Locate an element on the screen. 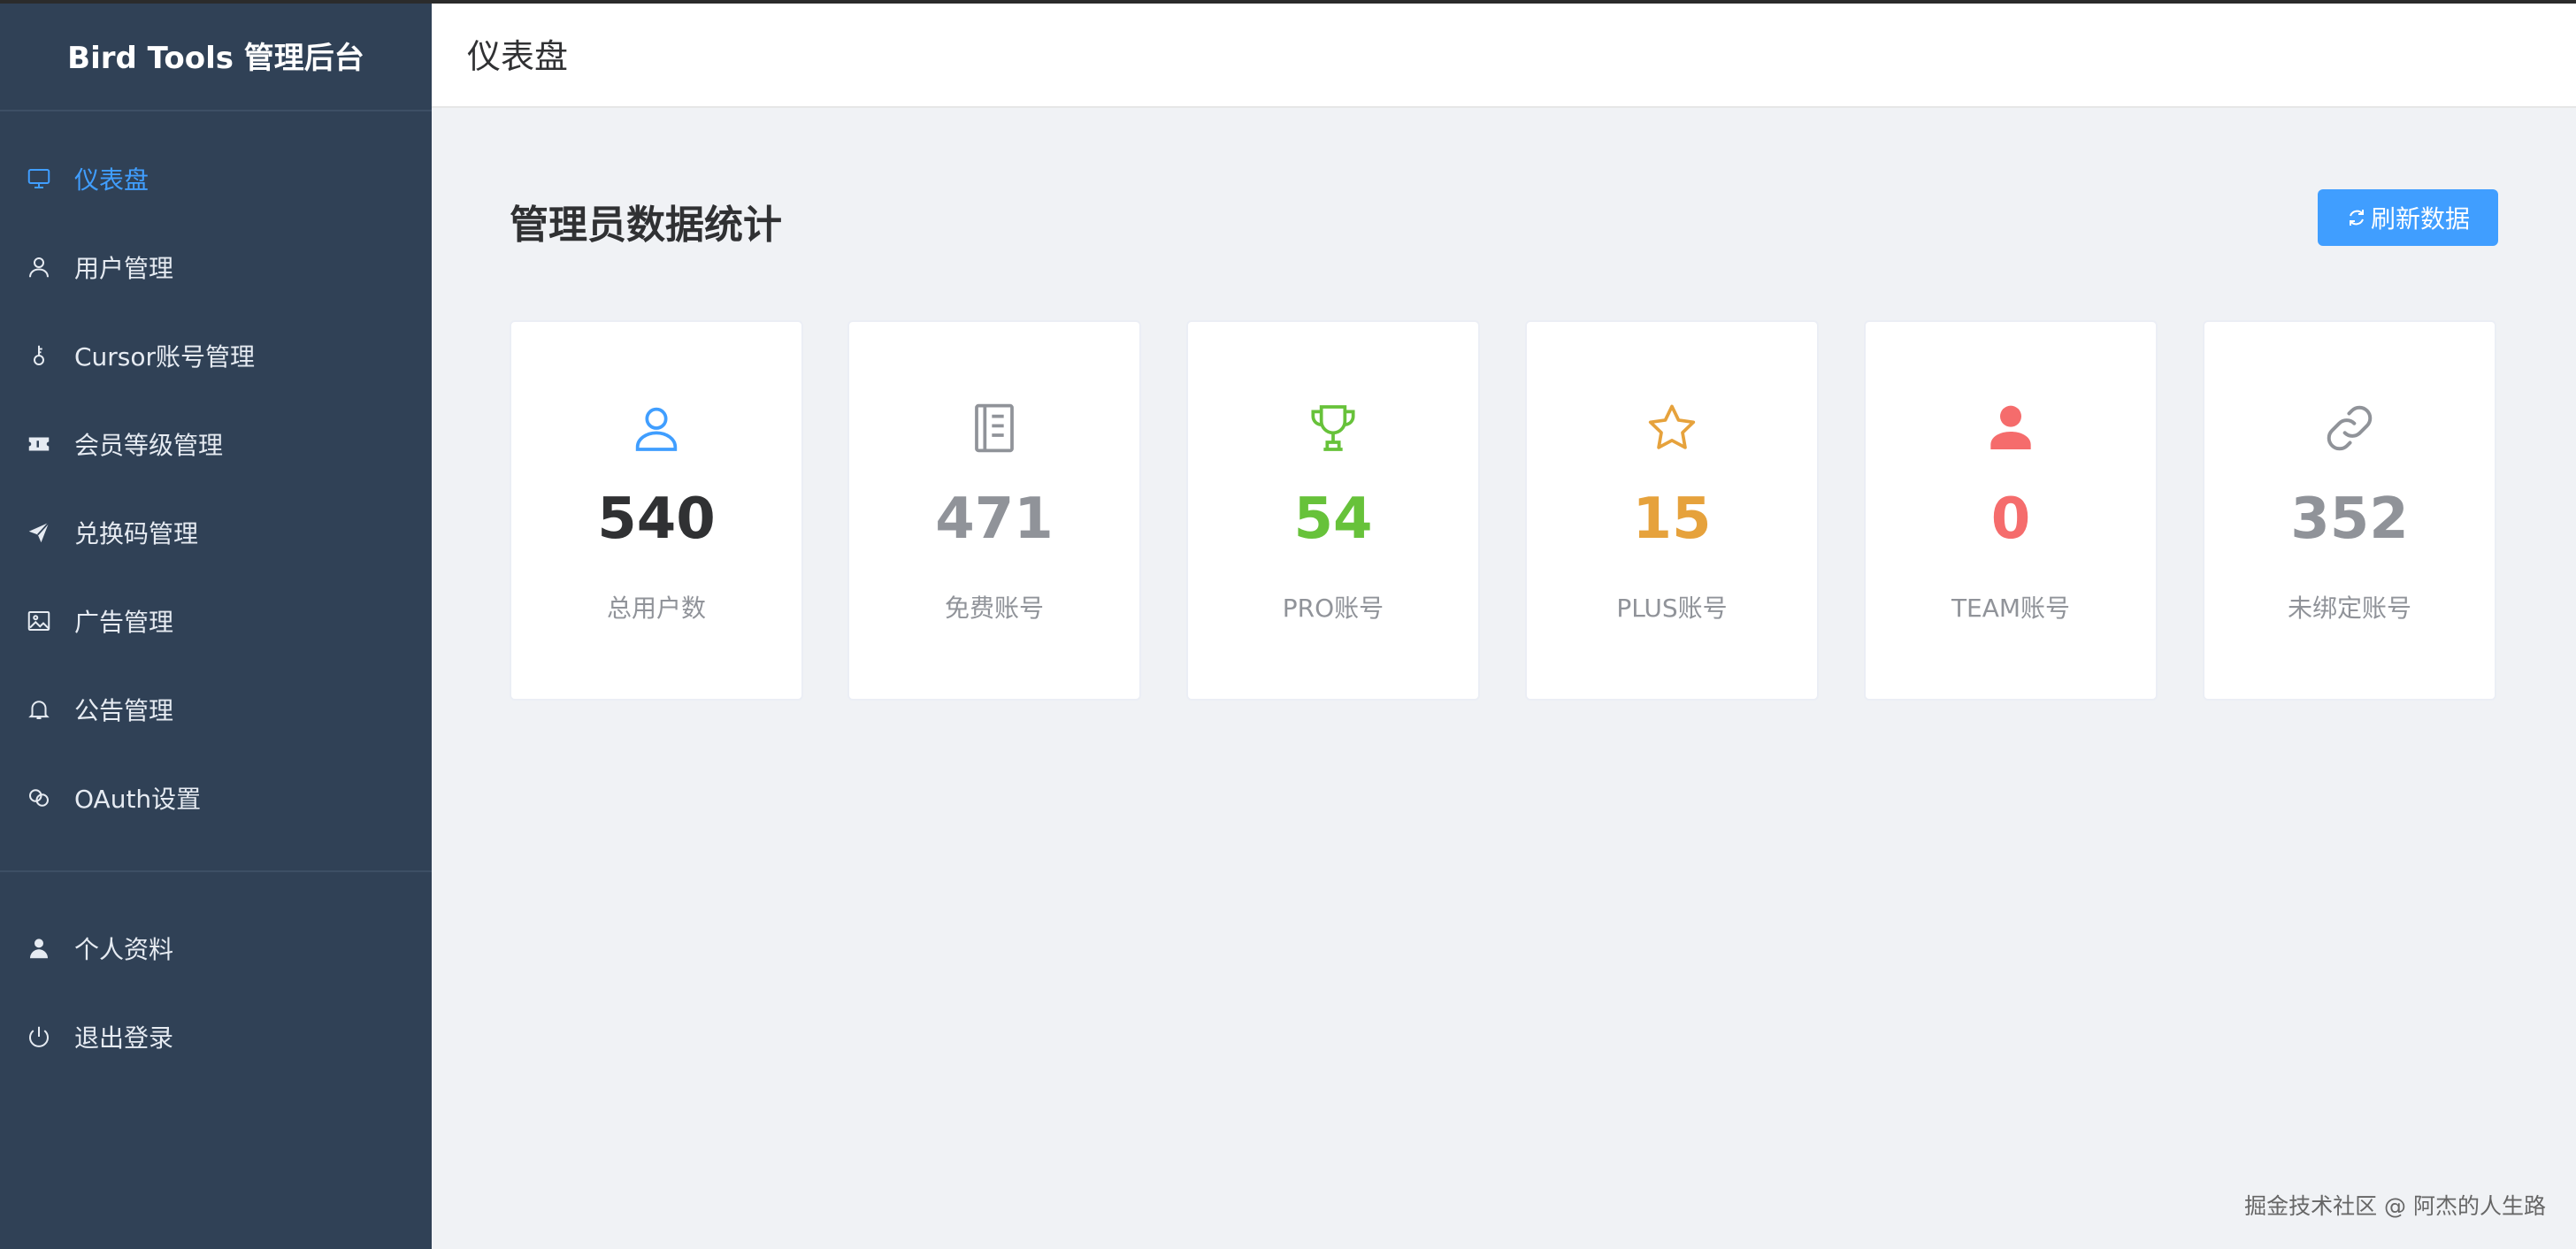  sidebar-bottom-menu: 个人资料 退出登录 is located at coordinates (216, 992).